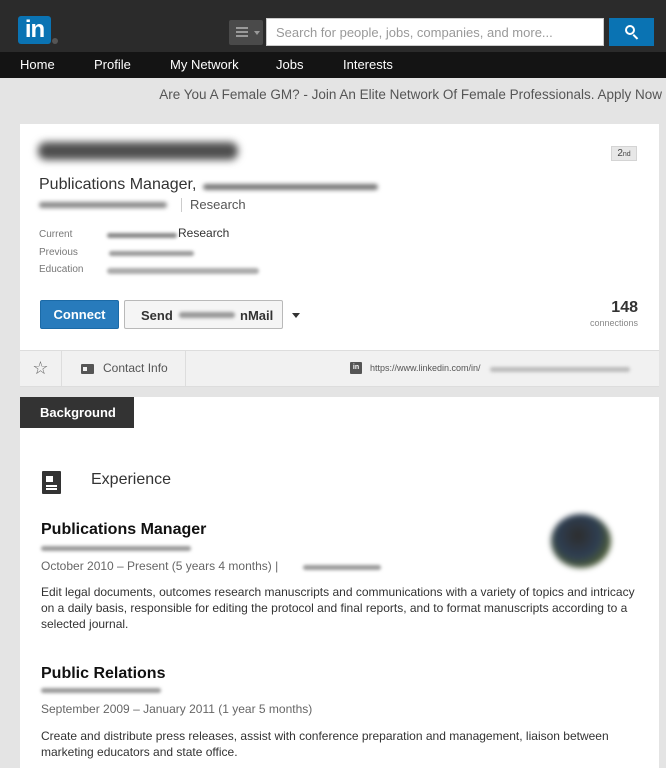 Image resolution: width=666 pixels, height=768 pixels. Describe the element at coordinates (131, 479) in the screenshot. I see `experience-heading: Experience` at that location.